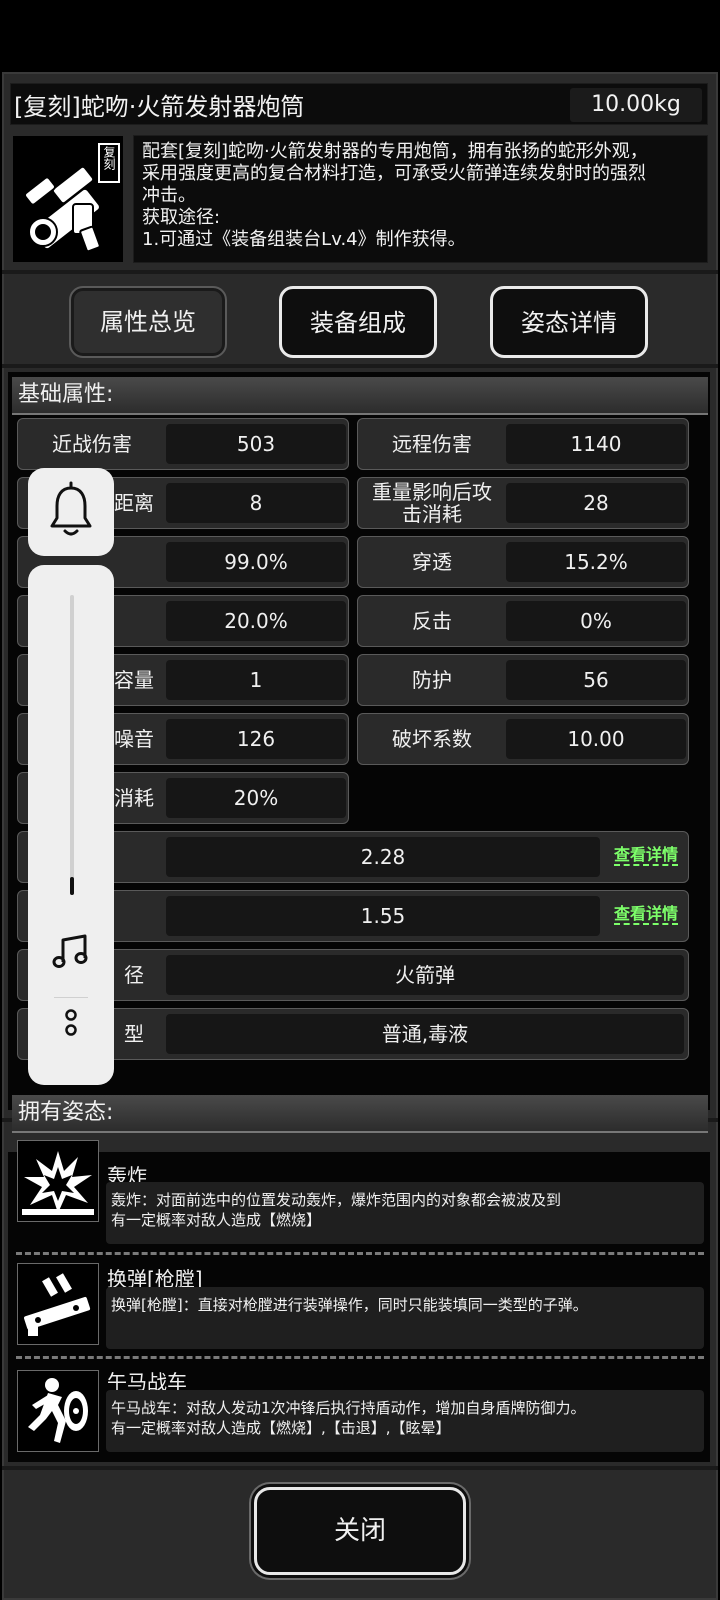 The width and height of the screenshot is (720, 1600). What do you see at coordinates (395, 151) in the screenshot?
I see `description-line: 配套[复刻]蛇吻·火箭发射器的专用炮筒，拥有张扬的蛇形外观，` at bounding box center [395, 151].